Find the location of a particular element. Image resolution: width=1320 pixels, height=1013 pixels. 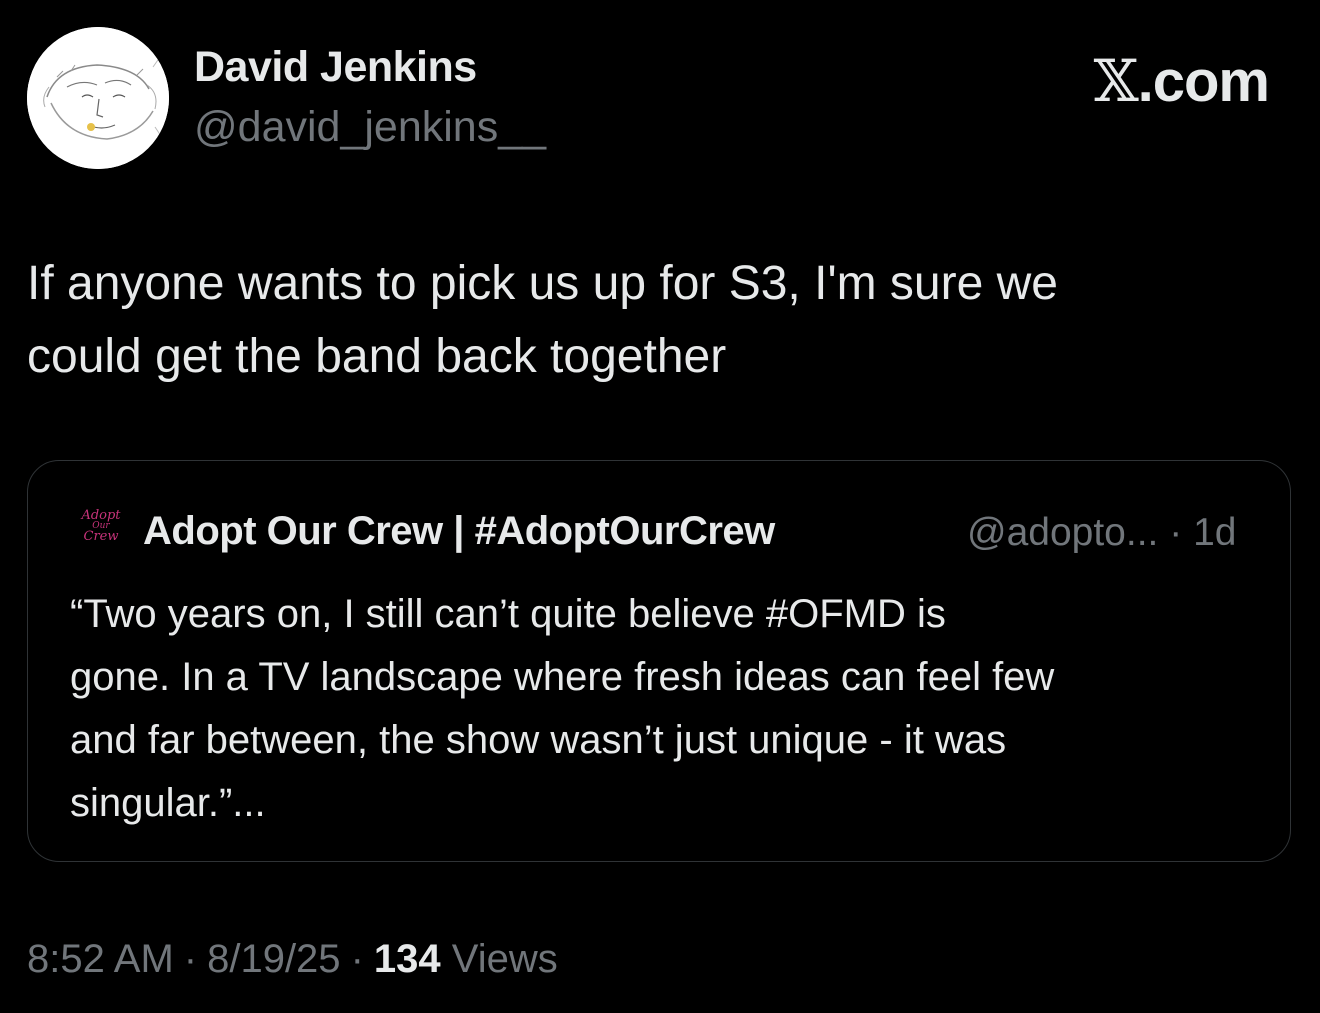

tweet-date: 8/19/25 is located at coordinates (273, 959).